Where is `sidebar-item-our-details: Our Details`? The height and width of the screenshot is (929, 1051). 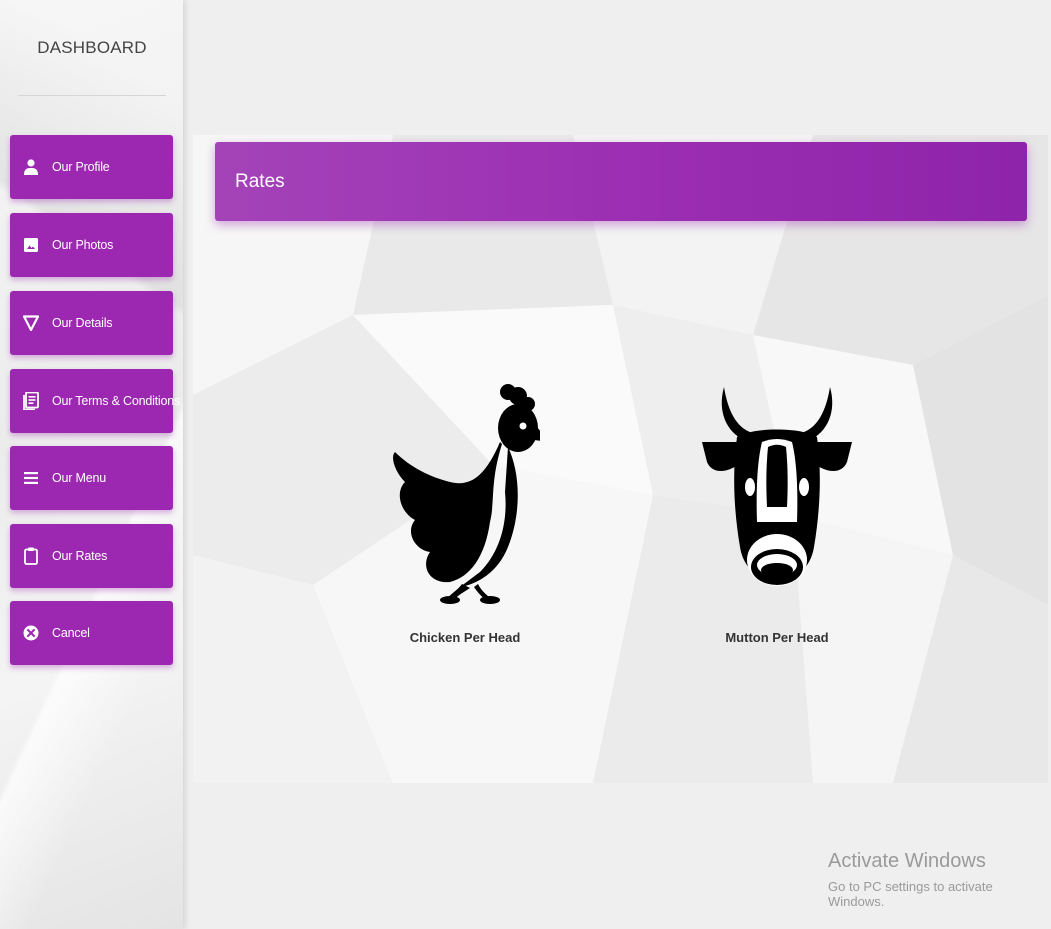 sidebar-item-our-details: Our Details is located at coordinates (91, 323).